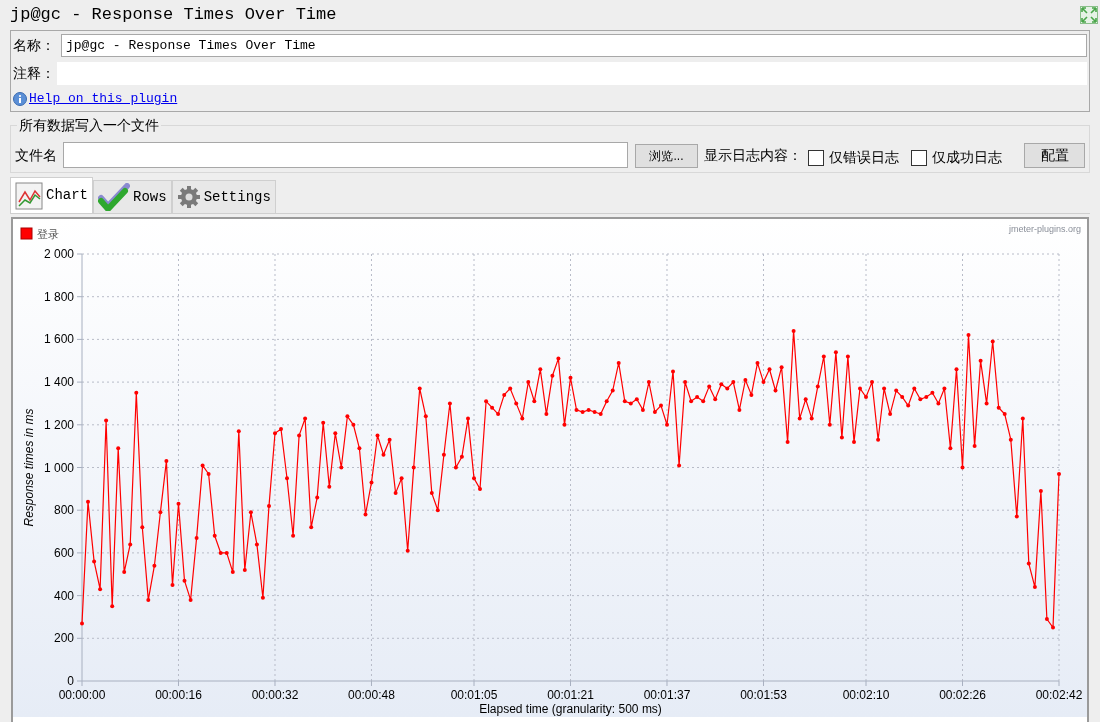  What do you see at coordinates (962, 695) in the screenshot?
I see `x-tick-label: 00:02:26` at bounding box center [962, 695].